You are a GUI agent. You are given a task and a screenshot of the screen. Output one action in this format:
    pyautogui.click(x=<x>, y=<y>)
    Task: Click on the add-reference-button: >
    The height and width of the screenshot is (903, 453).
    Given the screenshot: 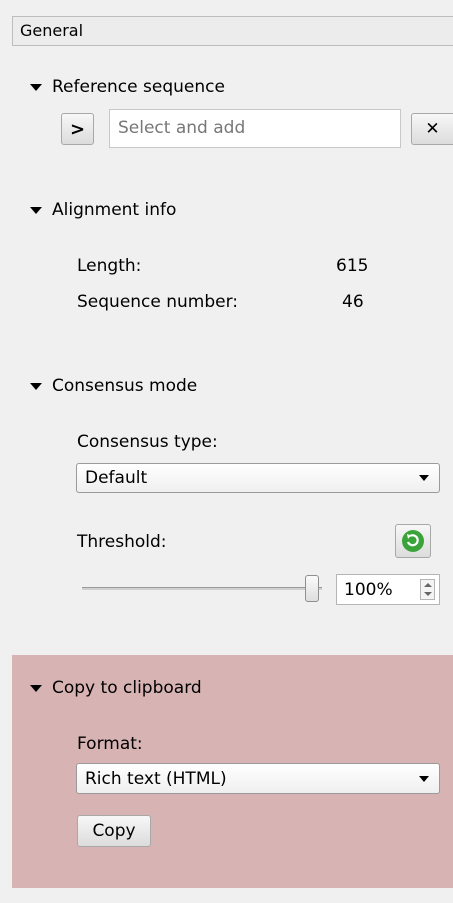 What is the action you would take?
    pyautogui.click(x=77, y=129)
    